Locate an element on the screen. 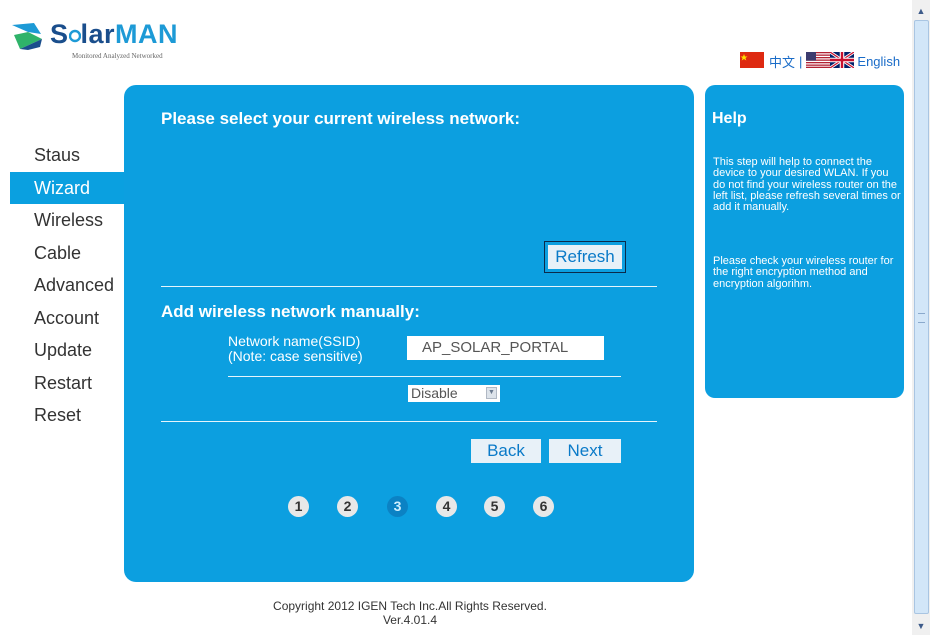 The image size is (930, 635). refresh-button-frame: Refresh is located at coordinates (585, 257).